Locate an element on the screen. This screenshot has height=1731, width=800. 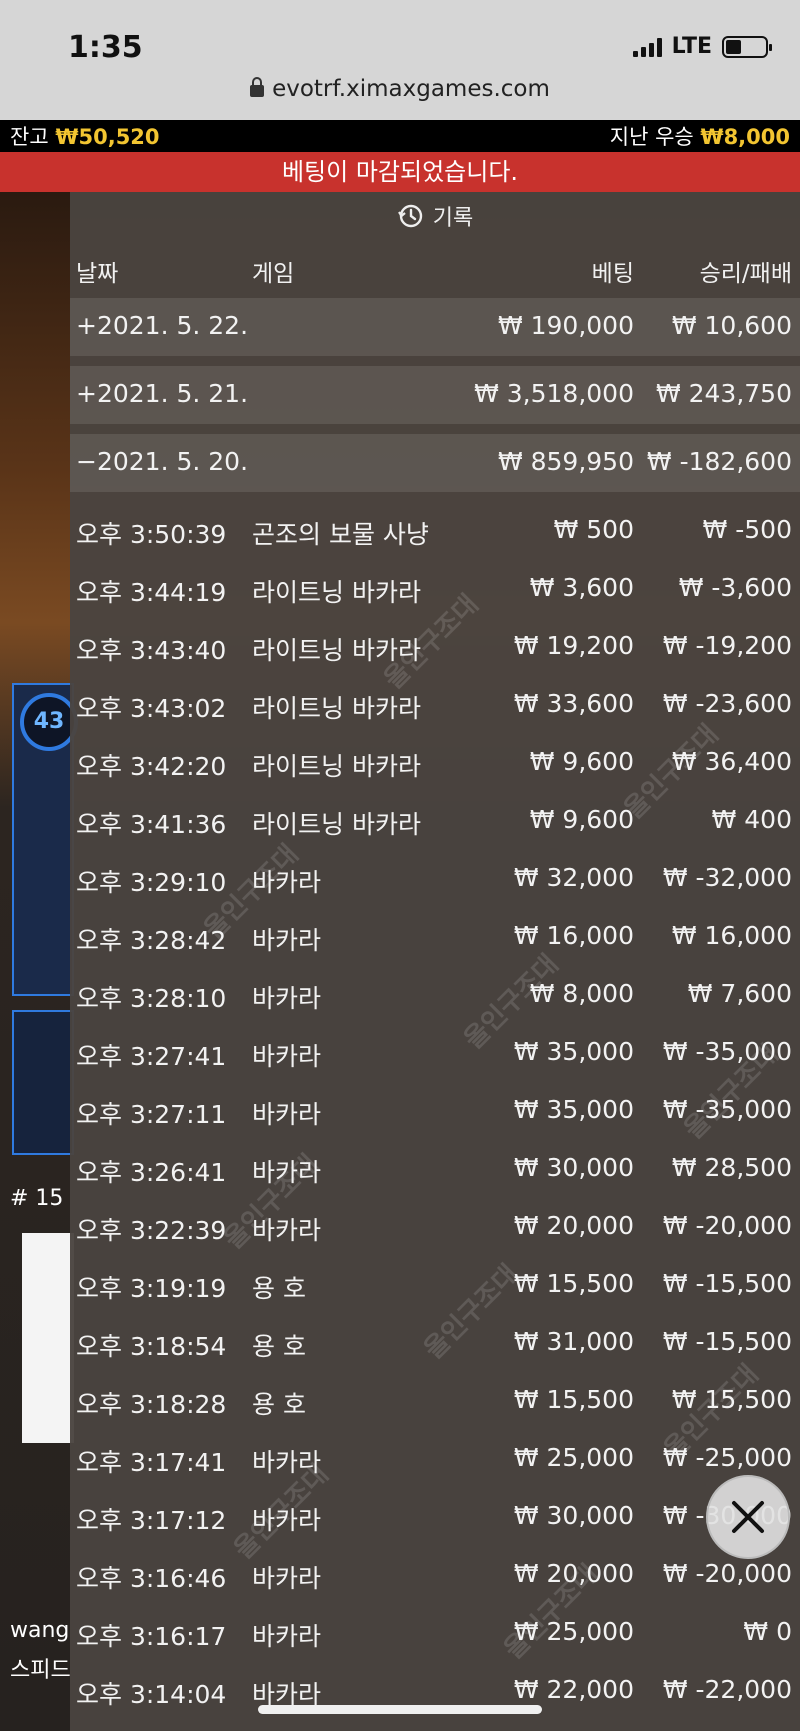
status-time: 1:35 is located at coordinates (105, 47).